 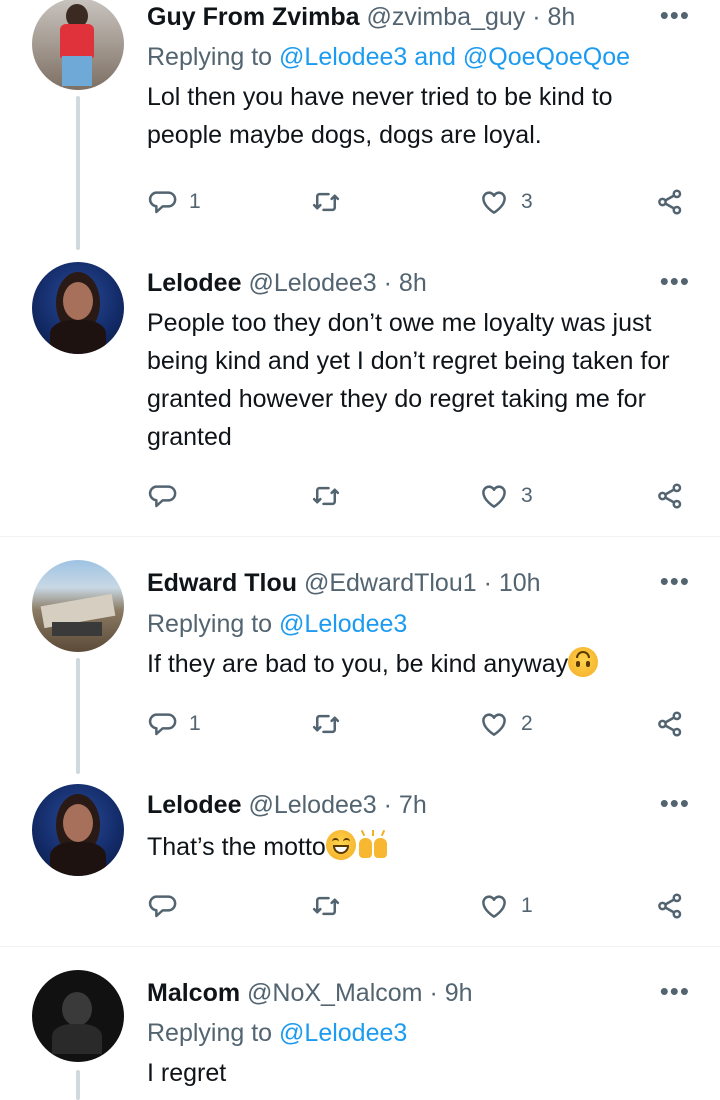 What do you see at coordinates (390, 583) in the screenshot?
I see `user-handle: @EdwardTlou1` at bounding box center [390, 583].